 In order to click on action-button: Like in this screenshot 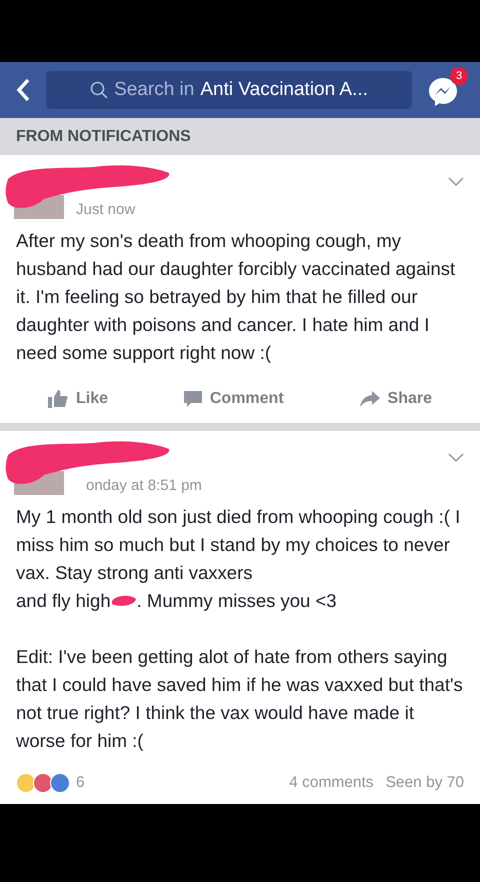, I will do `click(78, 399)`.